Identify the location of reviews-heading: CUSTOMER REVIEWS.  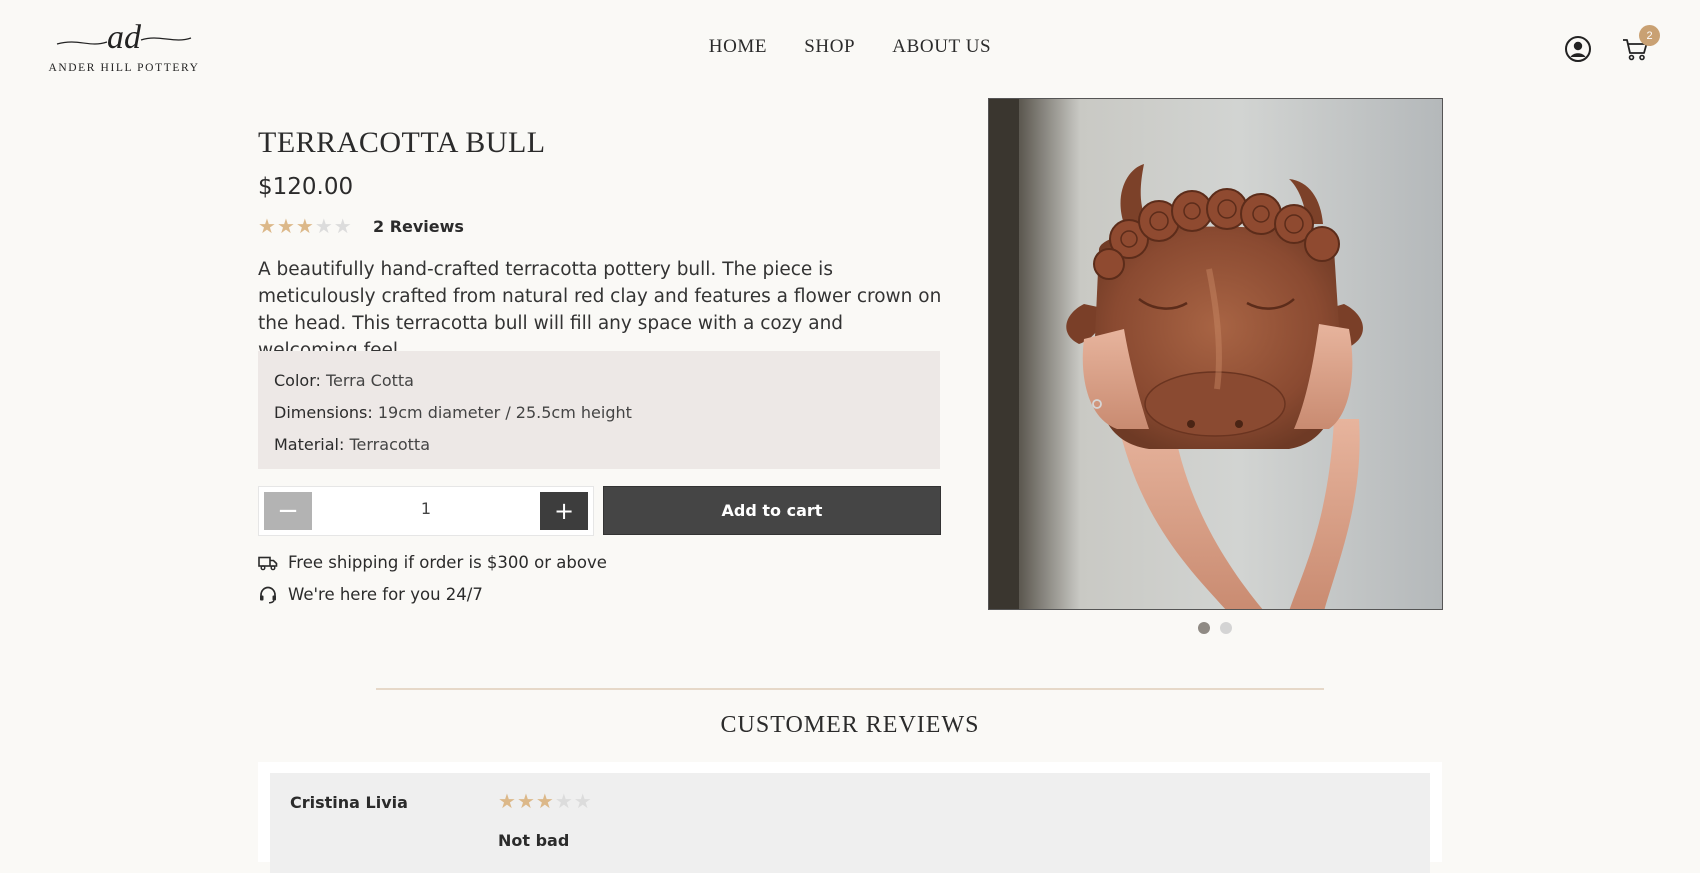
(850, 725).